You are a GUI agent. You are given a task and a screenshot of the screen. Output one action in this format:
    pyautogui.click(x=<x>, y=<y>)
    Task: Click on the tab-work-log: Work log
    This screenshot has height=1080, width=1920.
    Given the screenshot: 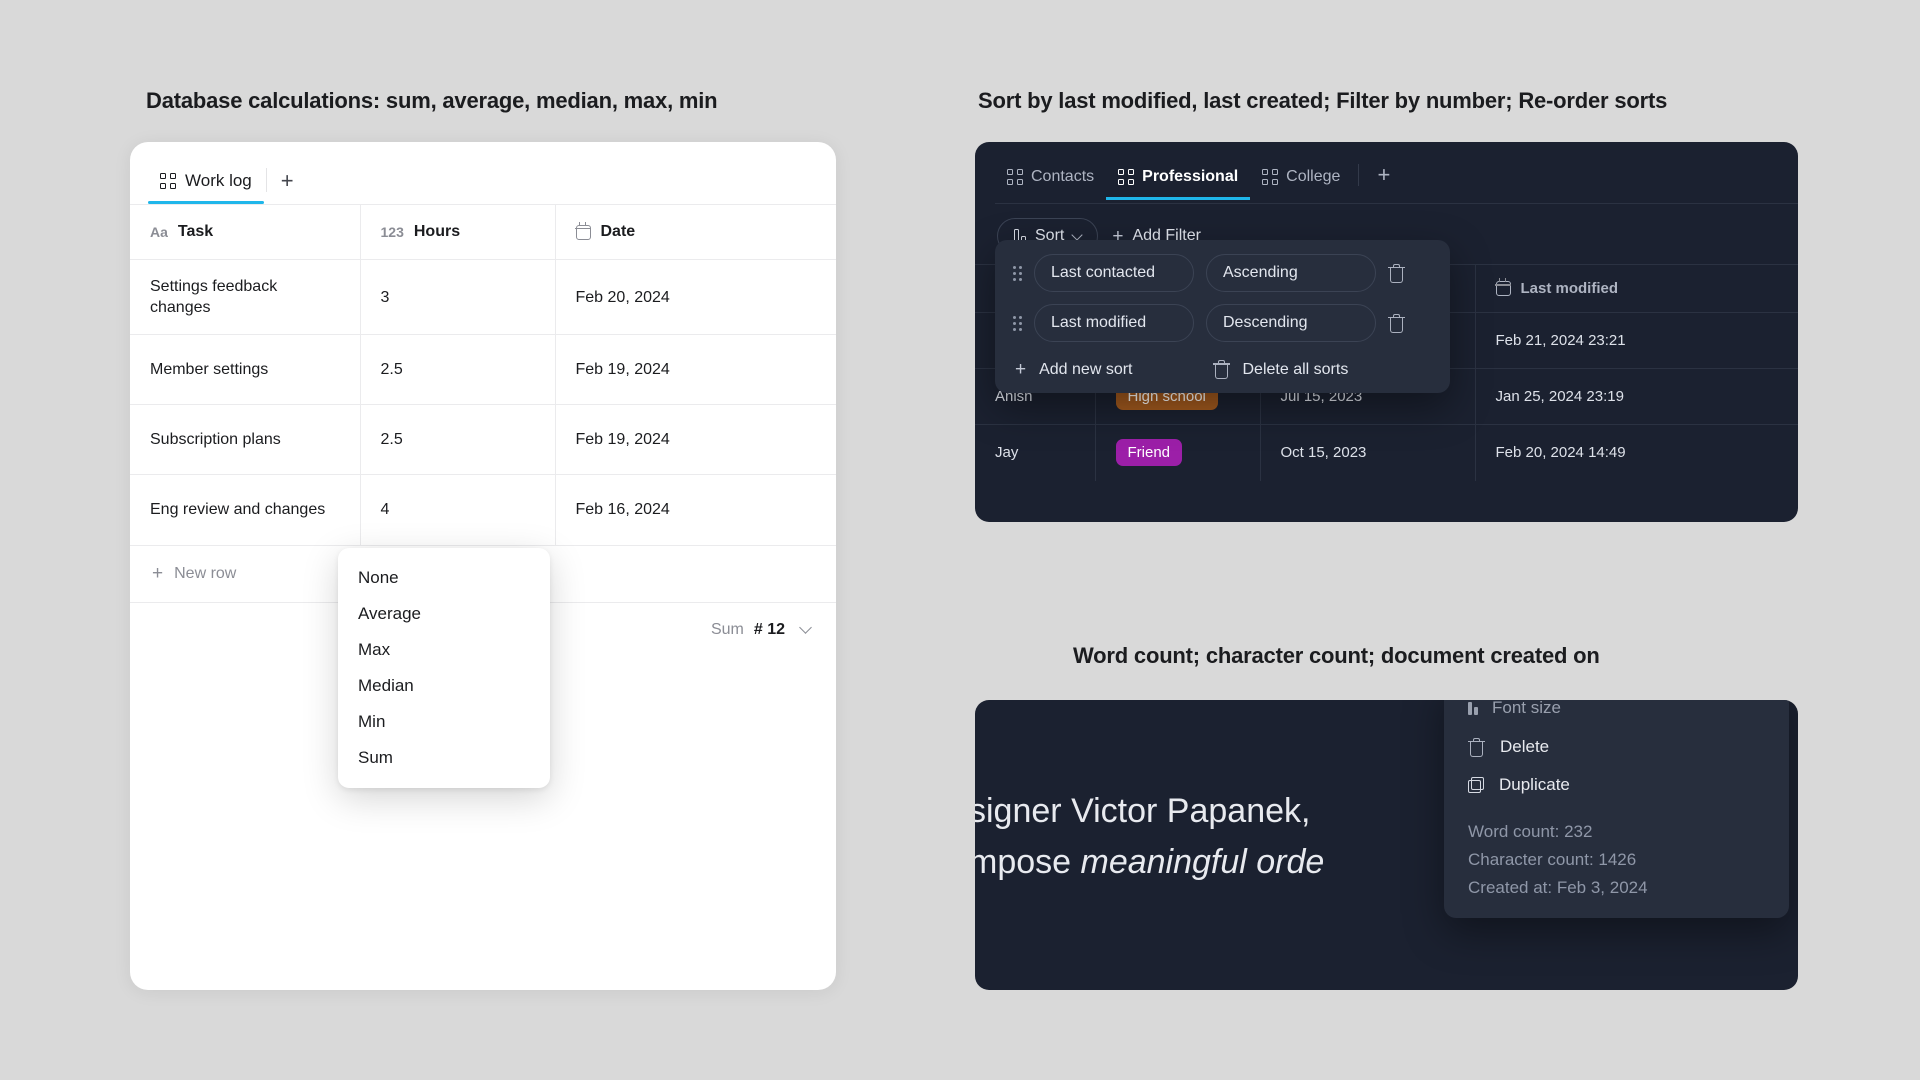 What is the action you would take?
    pyautogui.click(x=206, y=182)
    